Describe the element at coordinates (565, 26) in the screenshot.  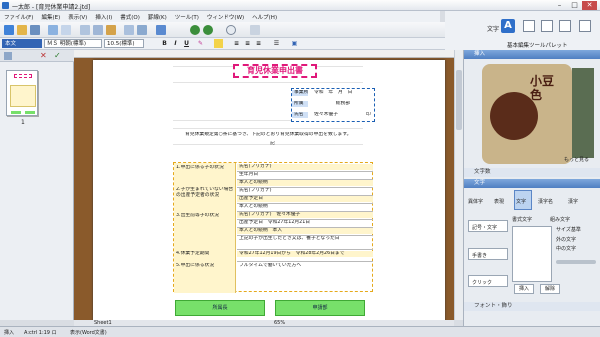
I see `page-mode-icon` at that location.